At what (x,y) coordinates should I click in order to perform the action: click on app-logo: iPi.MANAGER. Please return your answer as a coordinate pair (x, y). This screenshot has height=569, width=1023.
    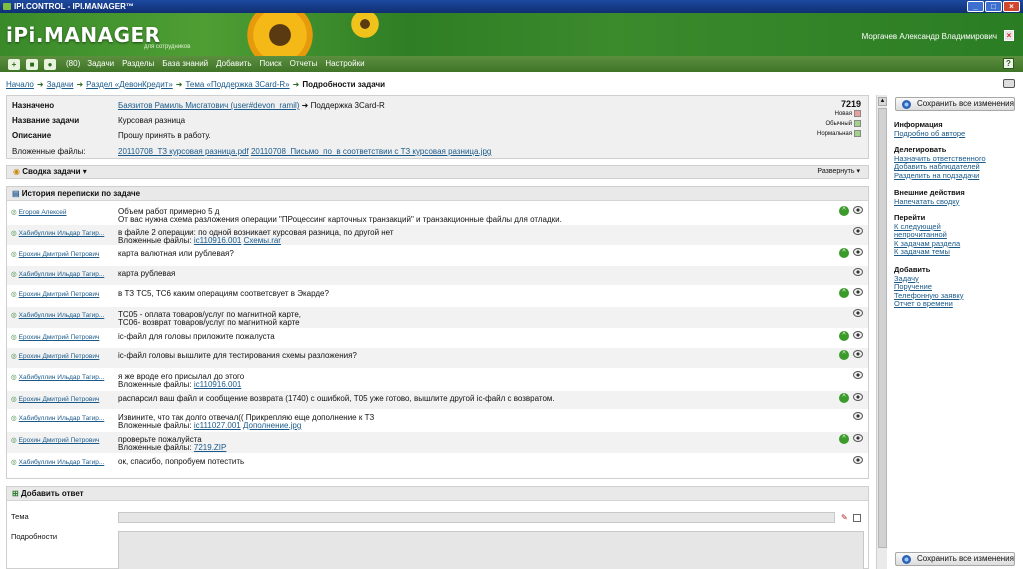
    Looking at the image, I should click on (83, 35).